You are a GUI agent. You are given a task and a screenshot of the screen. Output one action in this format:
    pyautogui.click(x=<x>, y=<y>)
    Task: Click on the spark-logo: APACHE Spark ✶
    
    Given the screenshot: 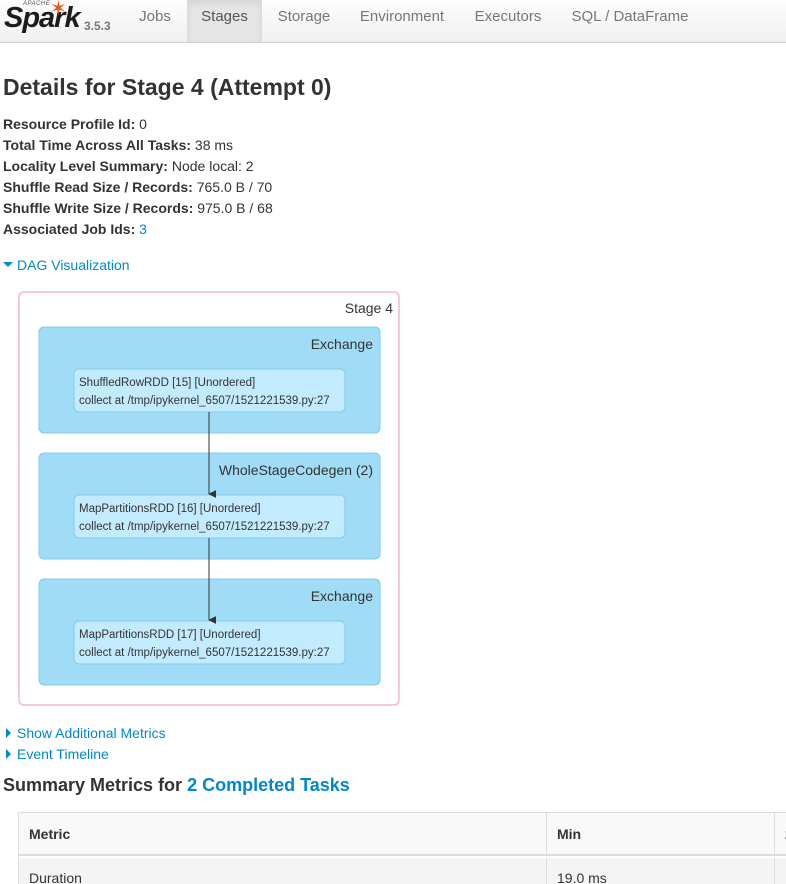 What is the action you would take?
    pyautogui.click(x=42, y=18)
    